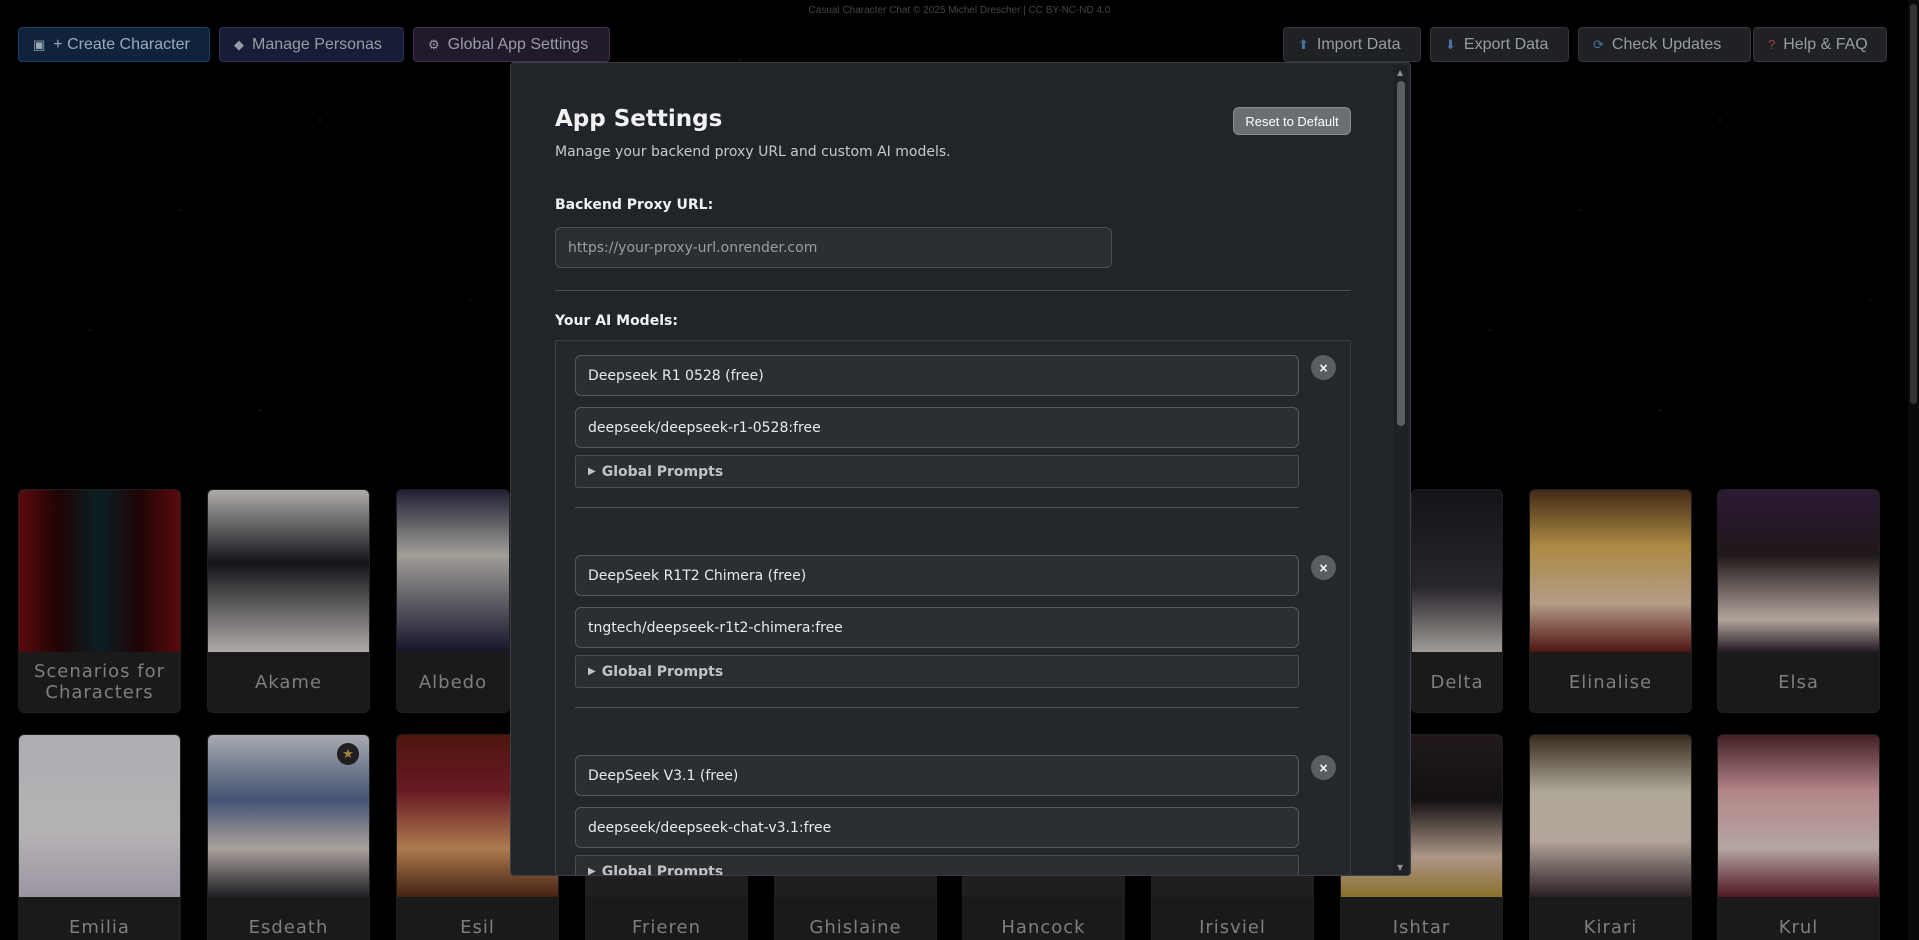 The height and width of the screenshot is (940, 1919). What do you see at coordinates (937, 627) in the screenshot?
I see `model-id-input: tngtech/deepseek-r1t2-chimera:free` at bounding box center [937, 627].